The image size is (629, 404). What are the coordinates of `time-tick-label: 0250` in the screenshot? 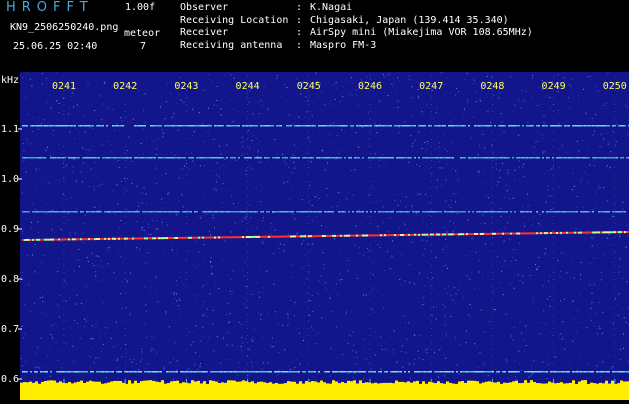 It's located at (615, 86).